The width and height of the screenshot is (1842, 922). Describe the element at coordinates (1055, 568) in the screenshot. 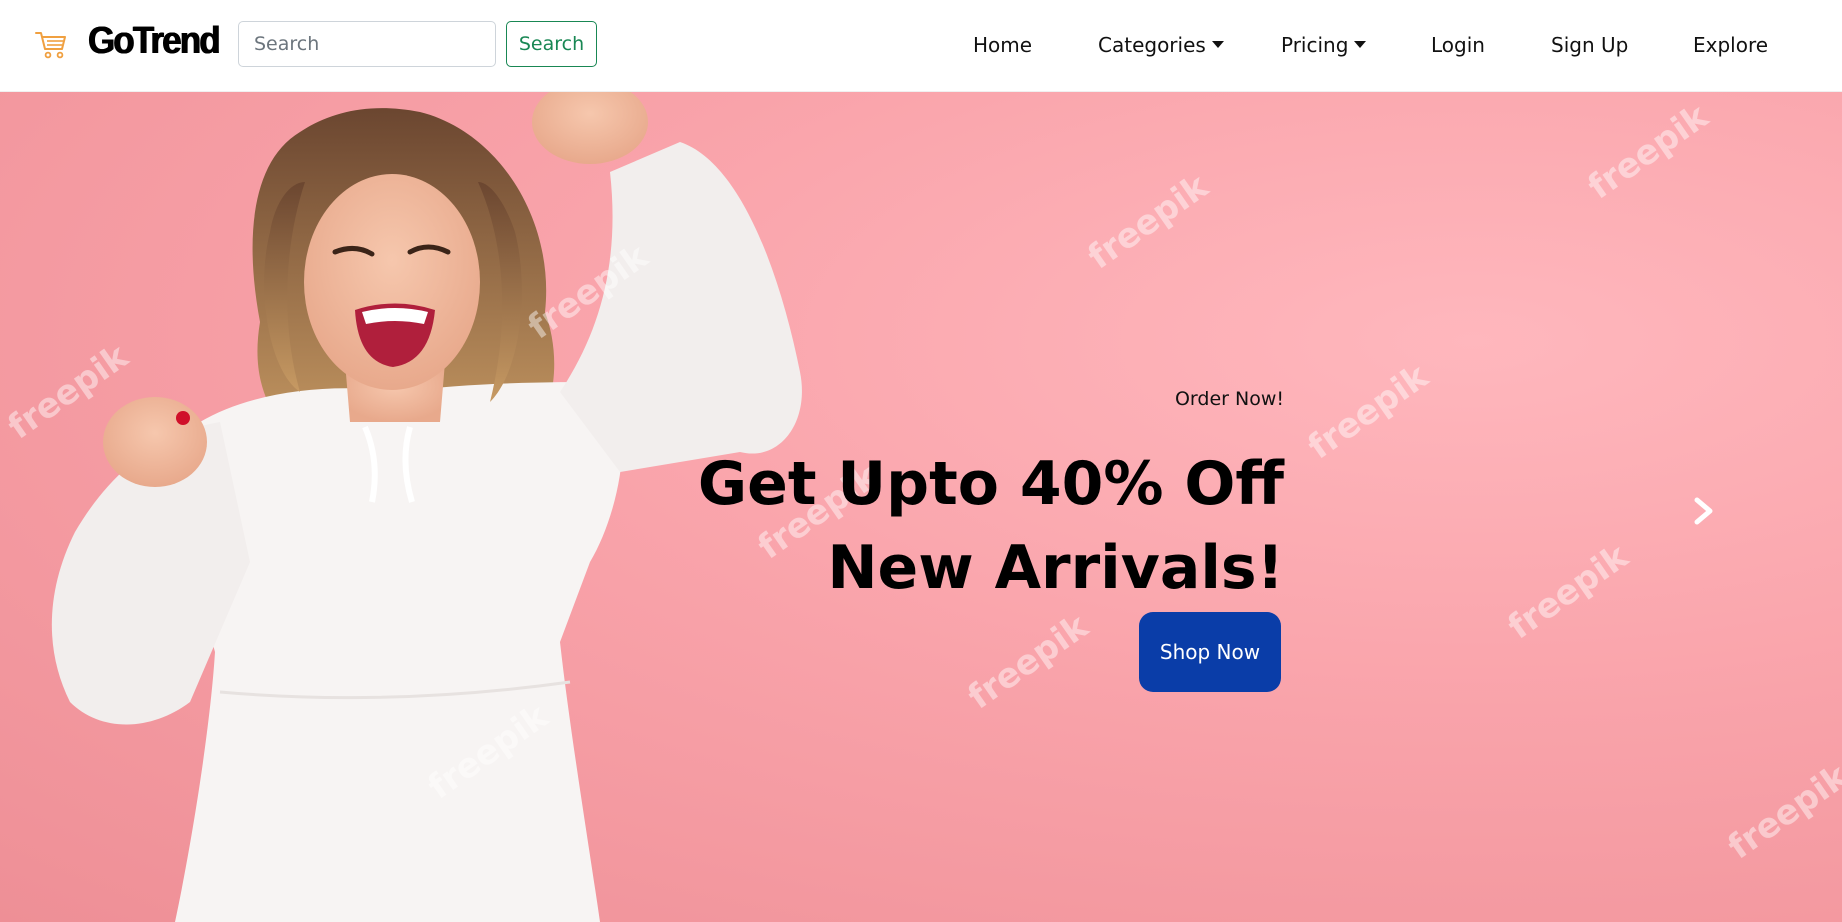

I see `hero-title-line2: New Arrivals!` at that location.